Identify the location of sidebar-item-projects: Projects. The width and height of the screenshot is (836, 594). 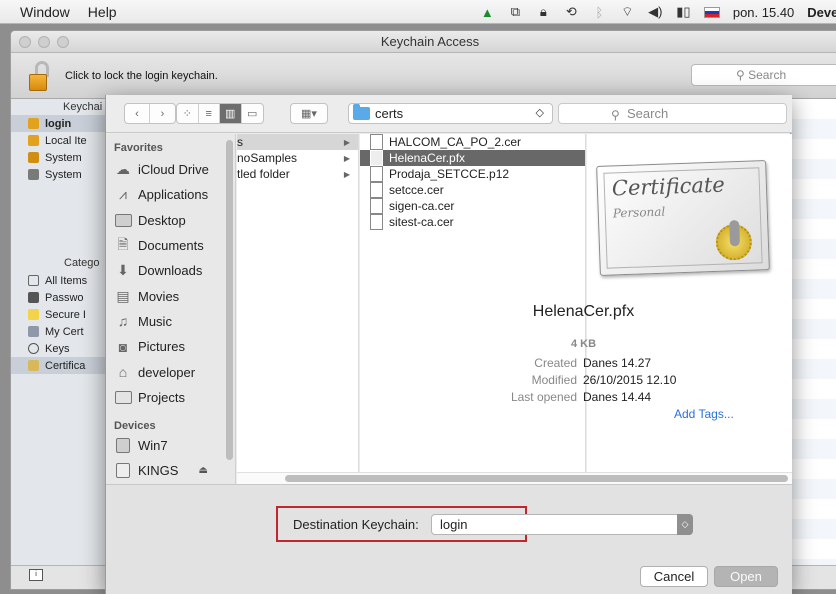
(170, 397).